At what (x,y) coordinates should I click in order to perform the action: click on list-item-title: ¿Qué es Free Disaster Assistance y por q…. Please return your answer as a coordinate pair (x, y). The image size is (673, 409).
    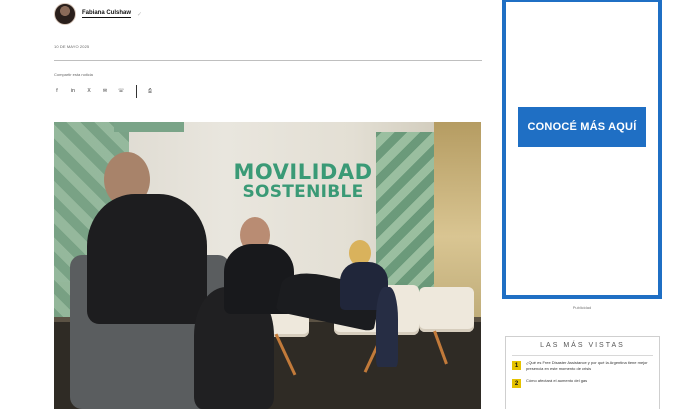
    Looking at the image, I should click on (589, 366).